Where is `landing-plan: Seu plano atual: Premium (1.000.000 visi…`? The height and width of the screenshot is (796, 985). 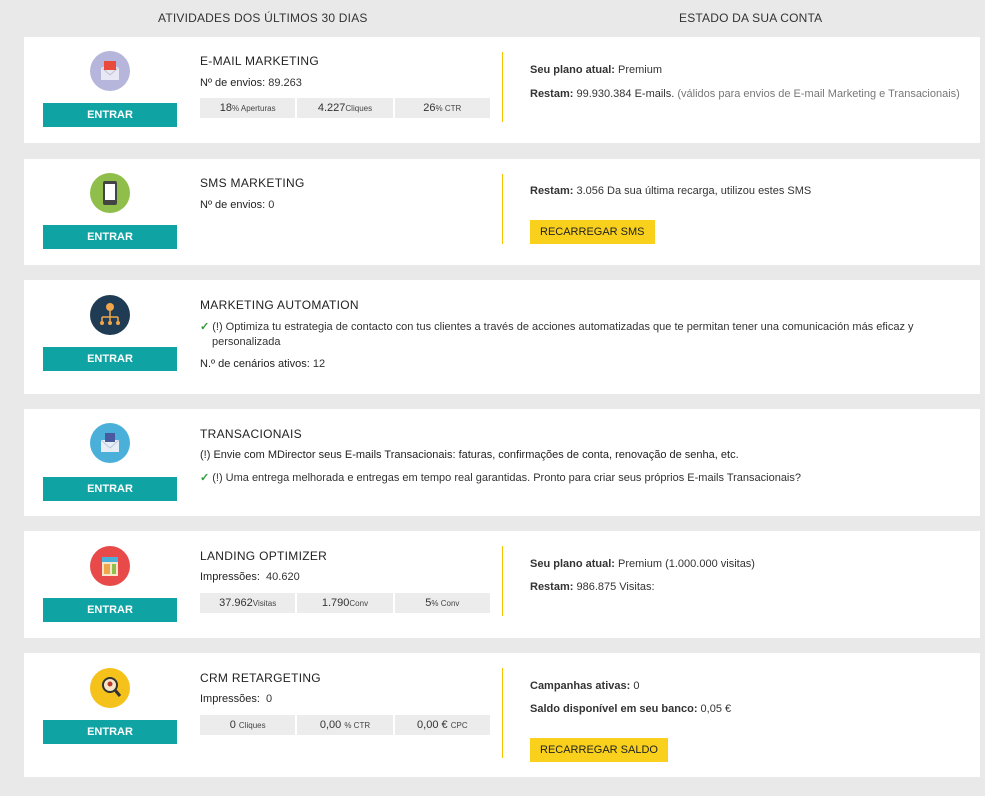
landing-plan: Seu plano atual: Premium (1.000.000 visi… is located at coordinates (642, 564).